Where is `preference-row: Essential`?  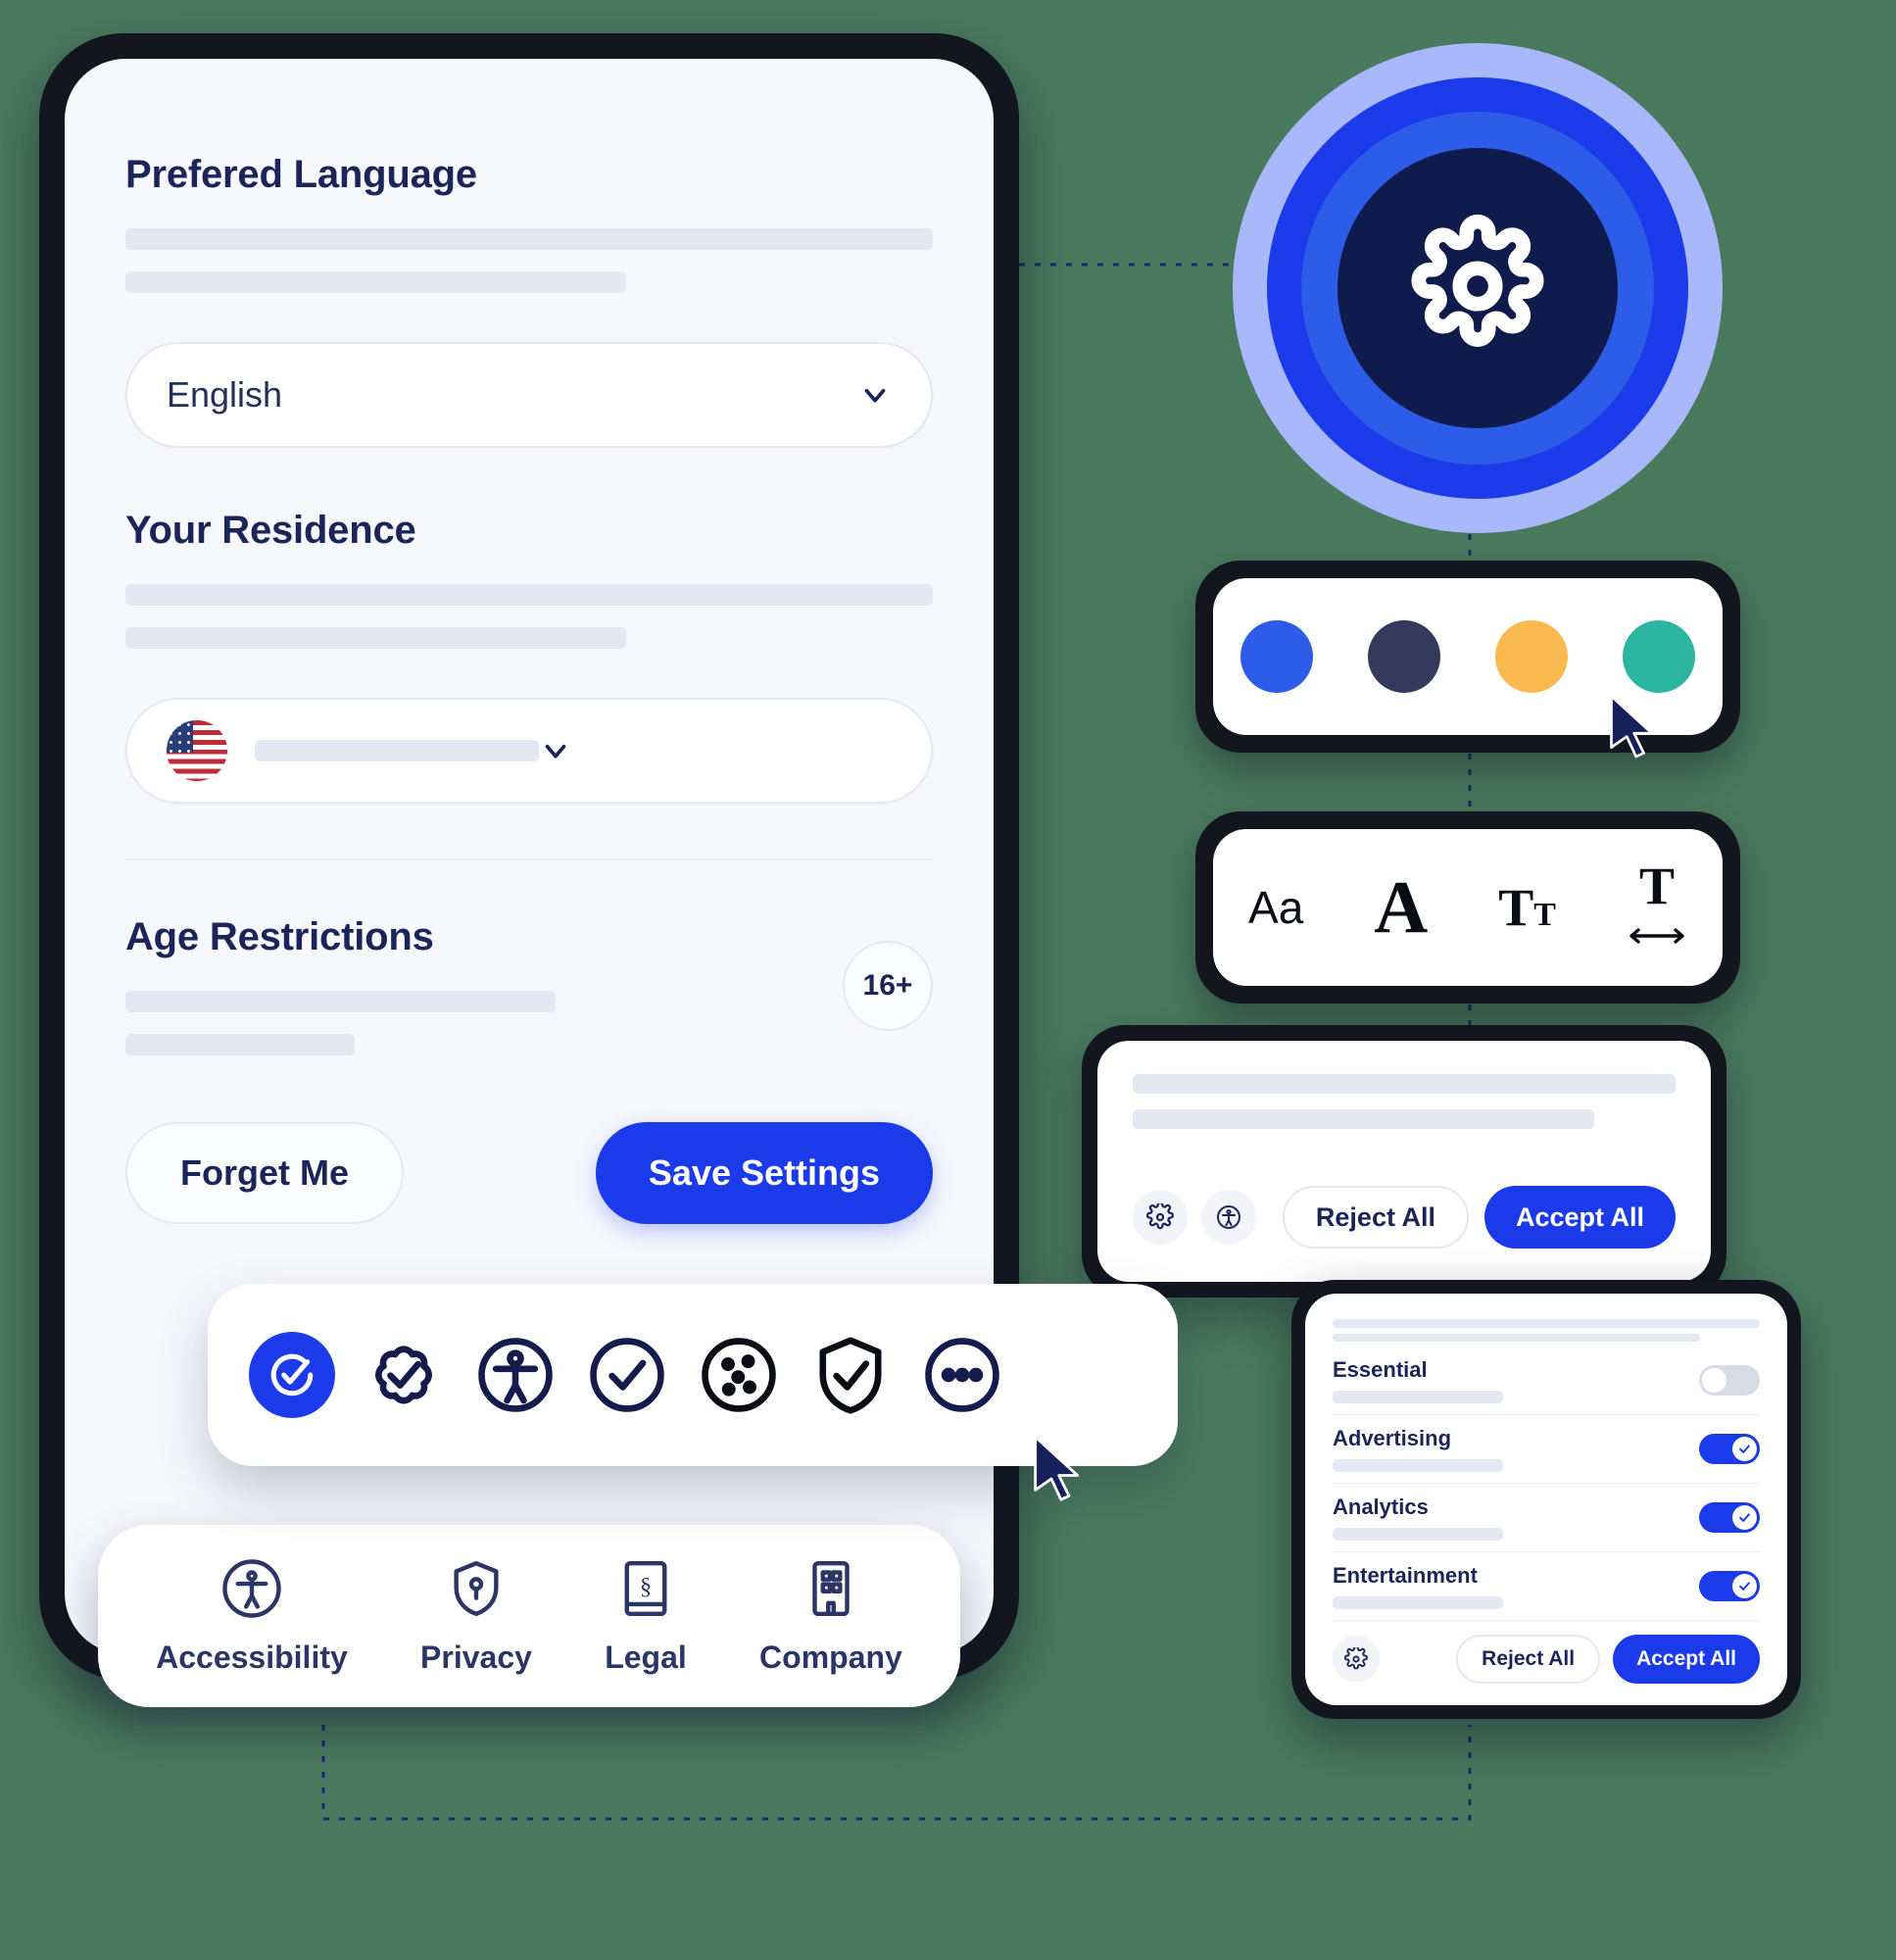
preference-row: Essential is located at coordinates (1547, 1381).